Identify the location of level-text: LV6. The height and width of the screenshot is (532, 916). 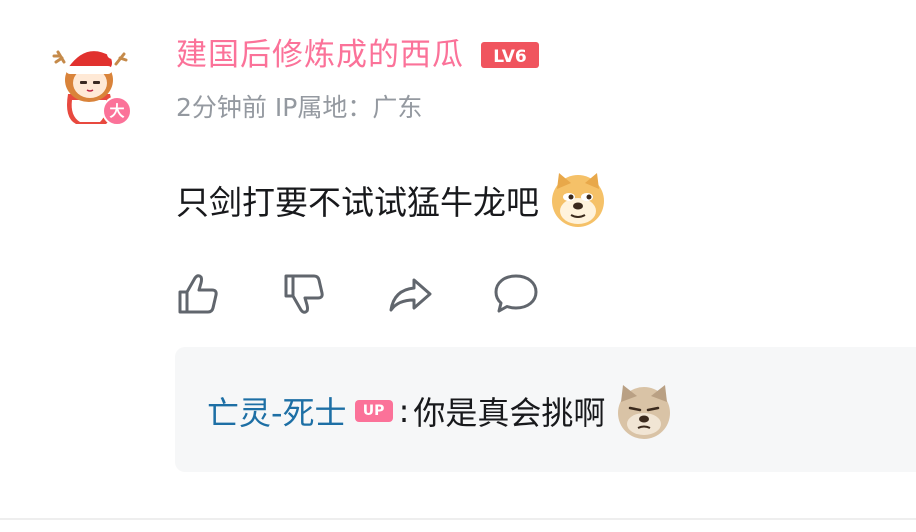
(509, 57).